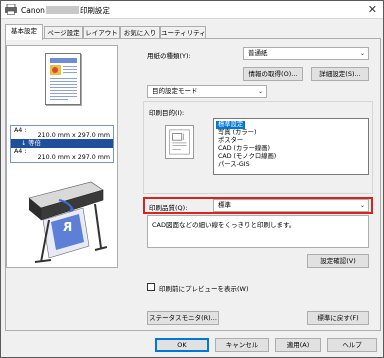 The height and width of the screenshot is (358, 384). What do you see at coordinates (151, 287) in the screenshot?
I see `preview-before-print-checkbox` at bounding box center [151, 287].